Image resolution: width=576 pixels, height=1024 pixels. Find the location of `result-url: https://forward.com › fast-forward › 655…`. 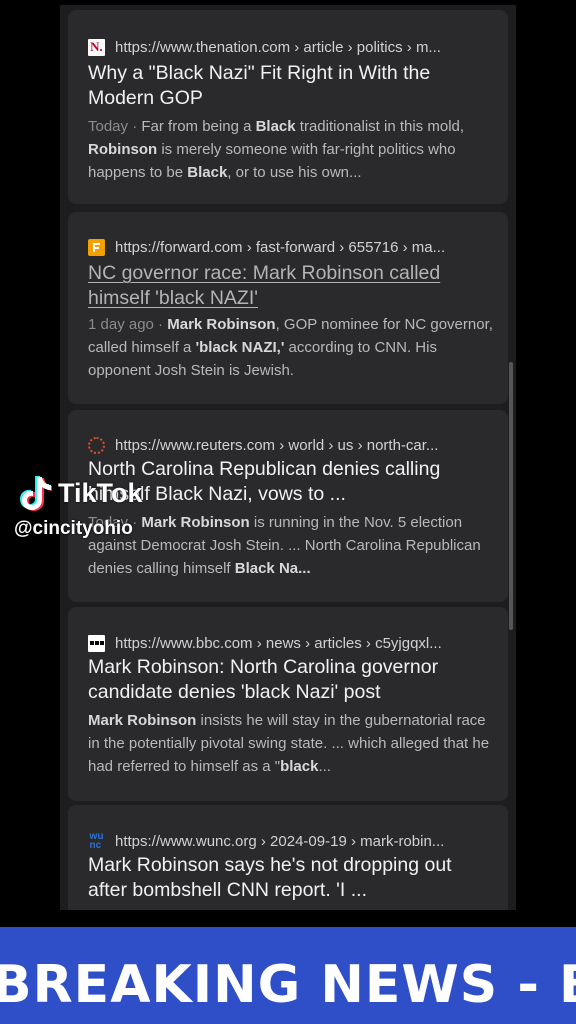

result-url: https://forward.com › fast-forward › 655… is located at coordinates (280, 247).